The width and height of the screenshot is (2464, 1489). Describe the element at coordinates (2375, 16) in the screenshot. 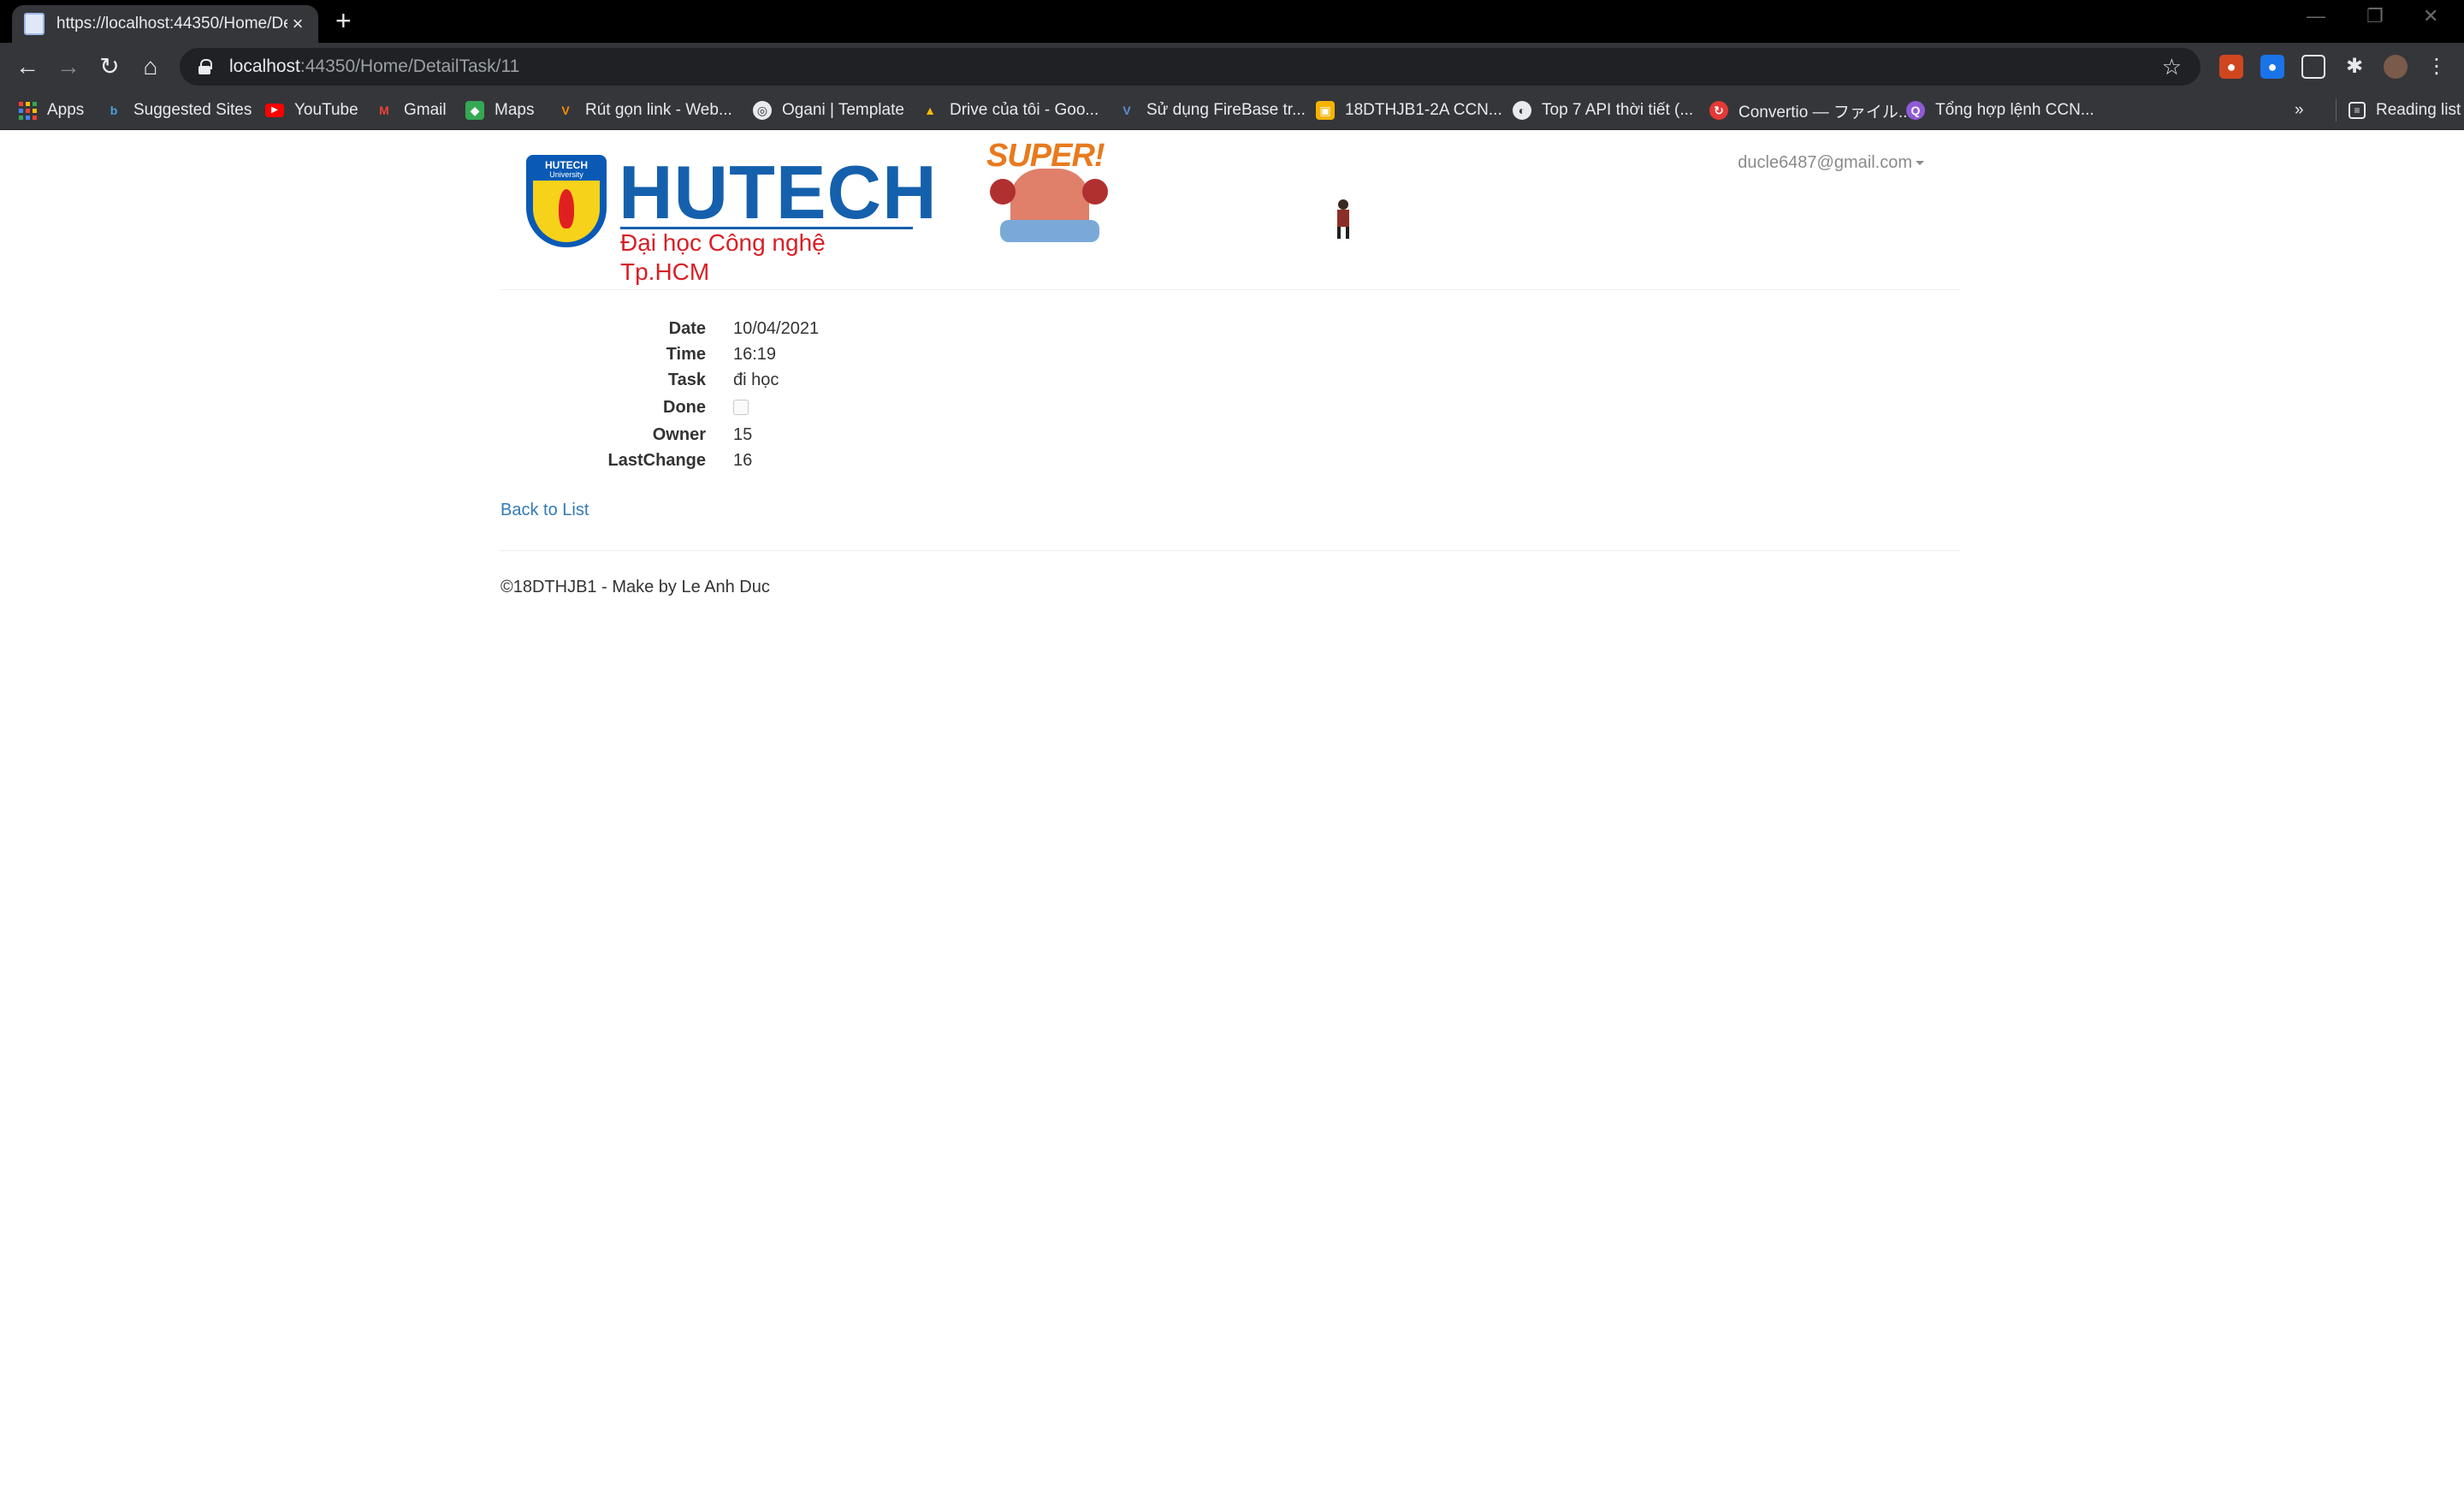

I see `restore-window-icon: ❐` at that location.